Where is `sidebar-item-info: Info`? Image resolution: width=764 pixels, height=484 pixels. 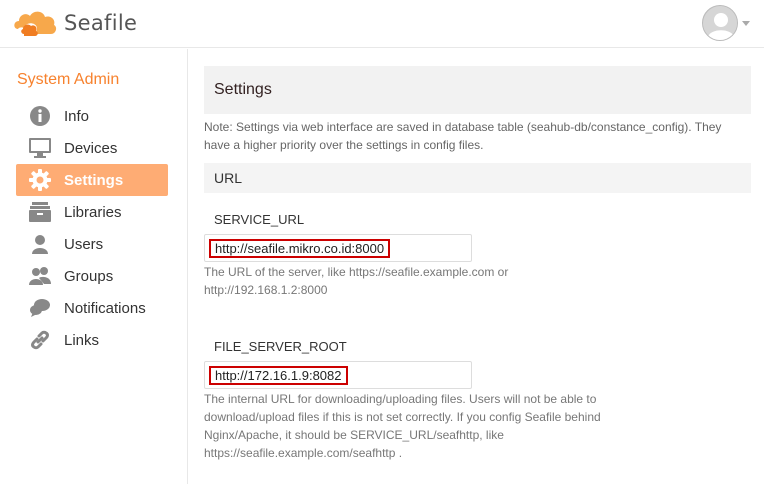 sidebar-item-info: Info is located at coordinates (92, 116).